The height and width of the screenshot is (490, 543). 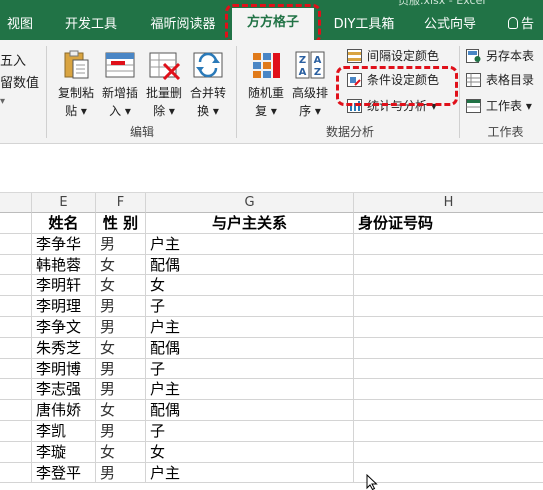 I want to click on random-repeat-button: 随机重 复 ▾, so click(x=266, y=88).